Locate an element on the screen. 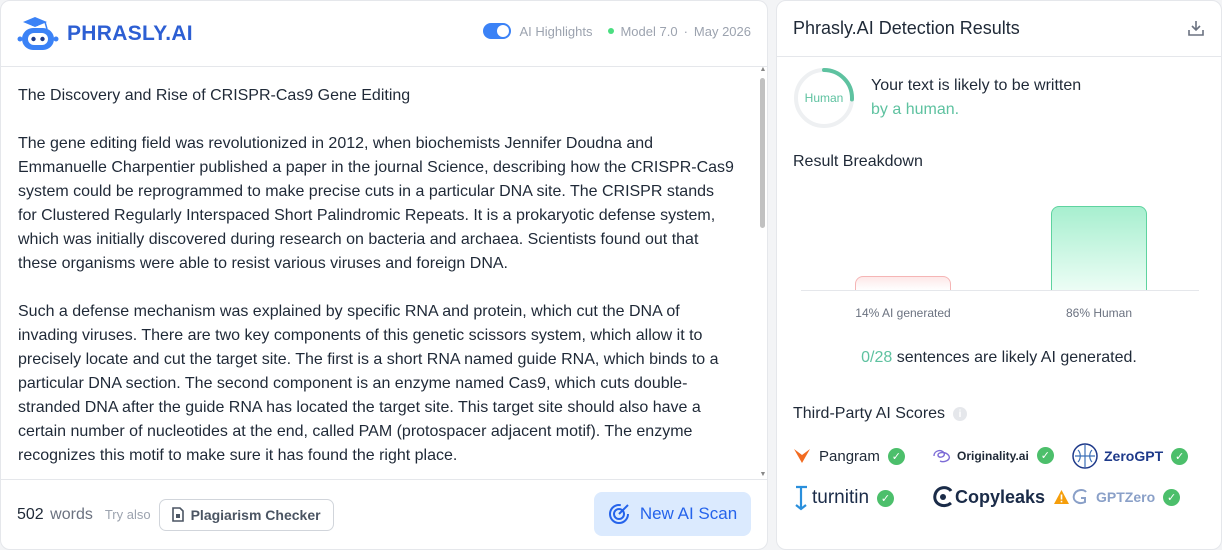 This screenshot has height=550, width=1222. copyleaks-name: Copyleaks is located at coordinates (1000, 496).